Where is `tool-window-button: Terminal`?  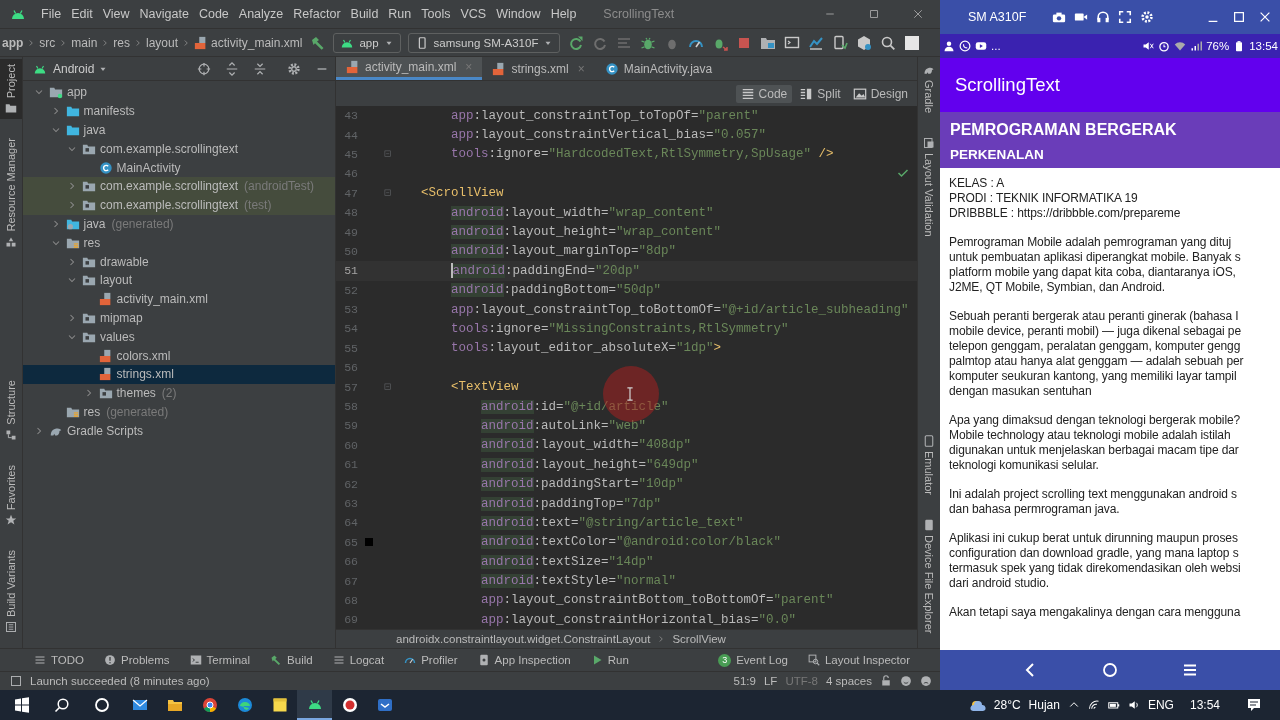
tool-window-button: Terminal is located at coordinates (220, 660).